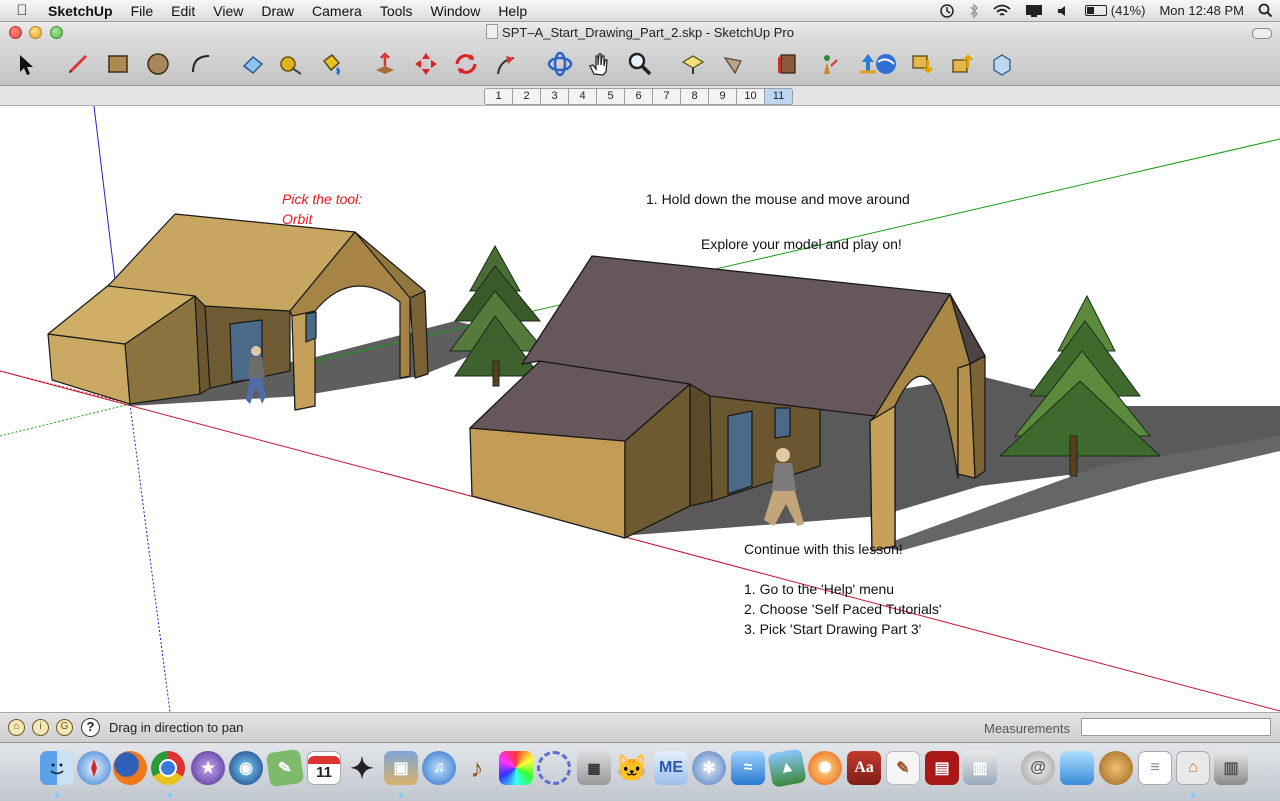 The height and width of the screenshot is (801, 1280). What do you see at coordinates (554, 768) in the screenshot?
I see `network-icon` at bounding box center [554, 768].